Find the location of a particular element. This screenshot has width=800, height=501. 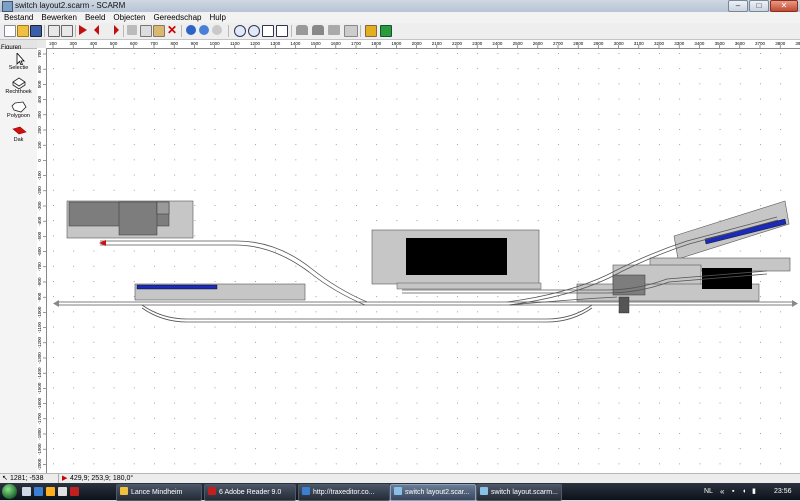

rewind-icon is located at coordinates (96, 30).